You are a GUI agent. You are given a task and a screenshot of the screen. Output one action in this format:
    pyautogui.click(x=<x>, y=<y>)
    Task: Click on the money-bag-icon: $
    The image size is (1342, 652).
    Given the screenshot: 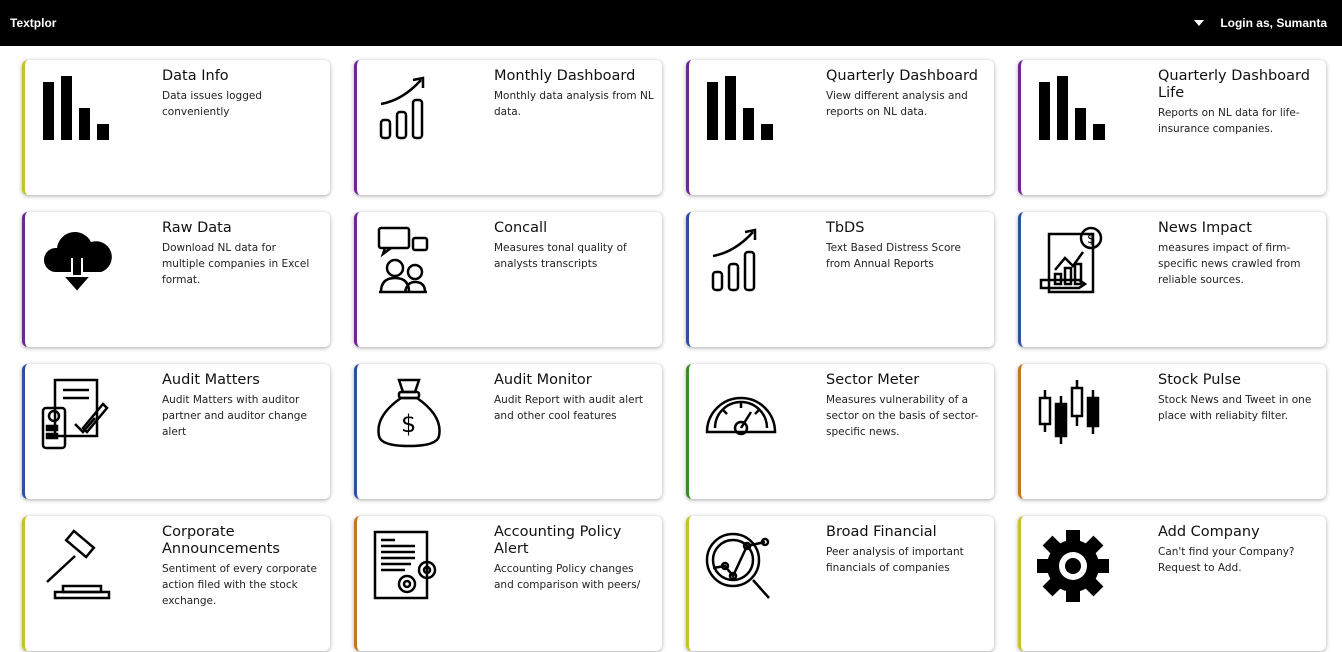 What is the action you would take?
    pyautogui.click(x=409, y=414)
    